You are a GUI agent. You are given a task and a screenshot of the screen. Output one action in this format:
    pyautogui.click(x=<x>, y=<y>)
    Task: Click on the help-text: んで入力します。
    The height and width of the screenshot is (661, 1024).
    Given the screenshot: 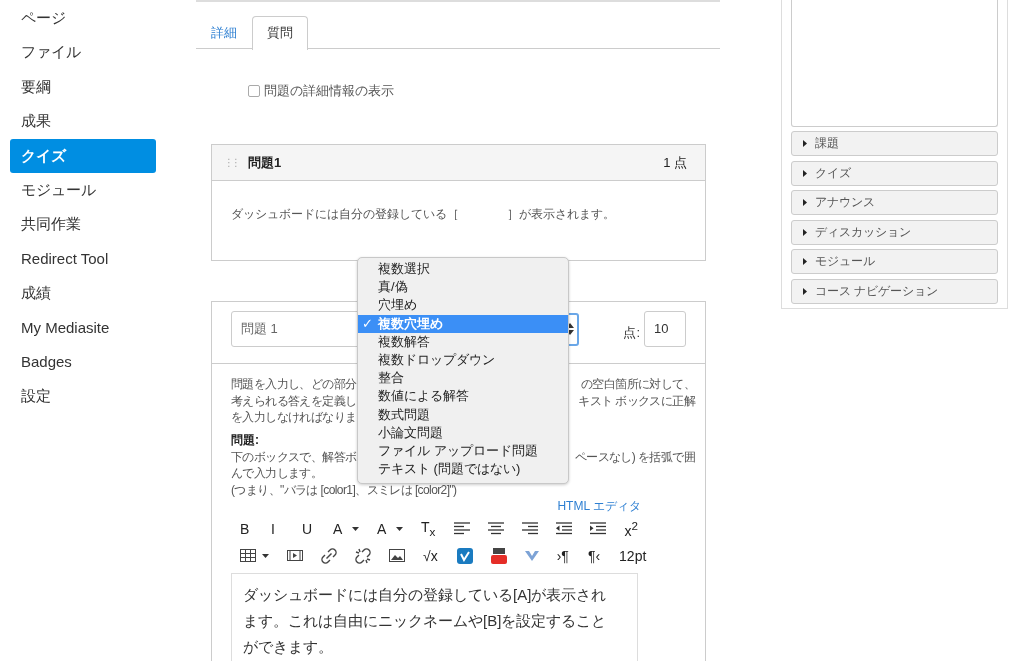 What is the action you would take?
    pyautogui.click(x=277, y=473)
    